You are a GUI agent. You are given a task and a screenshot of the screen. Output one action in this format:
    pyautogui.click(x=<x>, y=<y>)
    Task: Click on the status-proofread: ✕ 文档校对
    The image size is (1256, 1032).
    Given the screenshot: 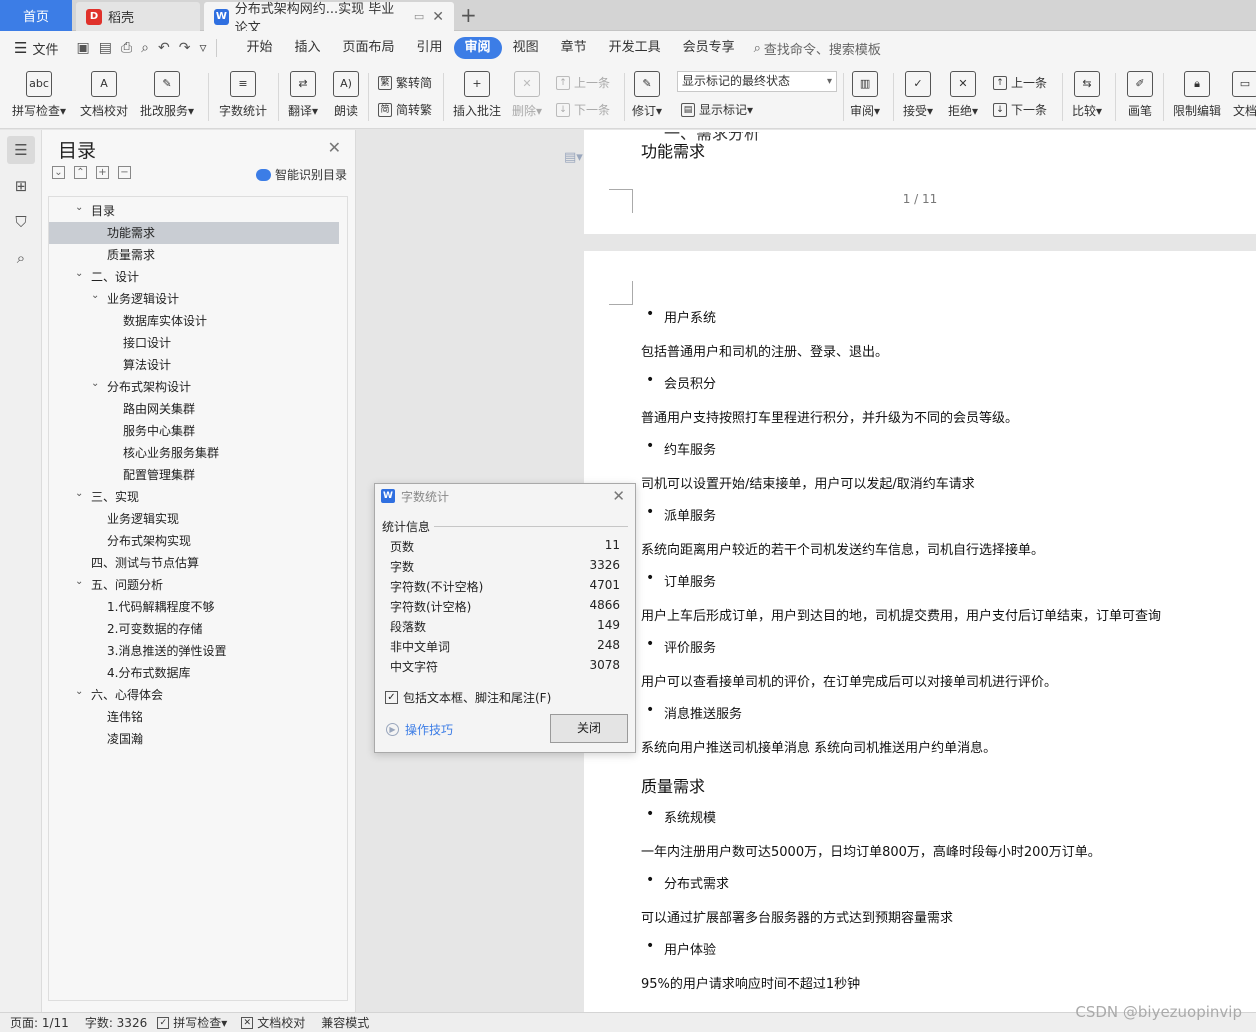 What is the action you would take?
    pyautogui.click(x=273, y=1022)
    